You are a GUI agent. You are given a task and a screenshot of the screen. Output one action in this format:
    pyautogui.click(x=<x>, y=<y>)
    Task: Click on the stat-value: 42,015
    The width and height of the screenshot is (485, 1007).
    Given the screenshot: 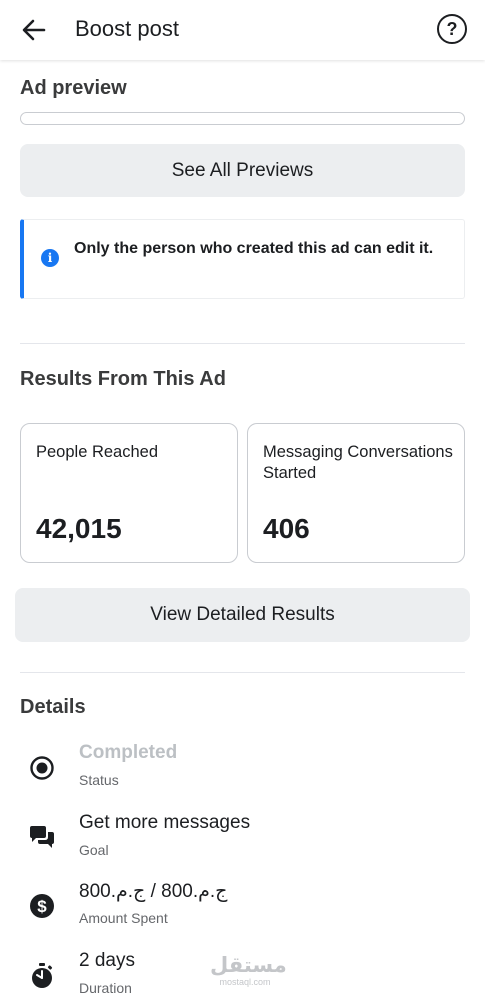 What is the action you would take?
    pyautogui.click(x=79, y=528)
    